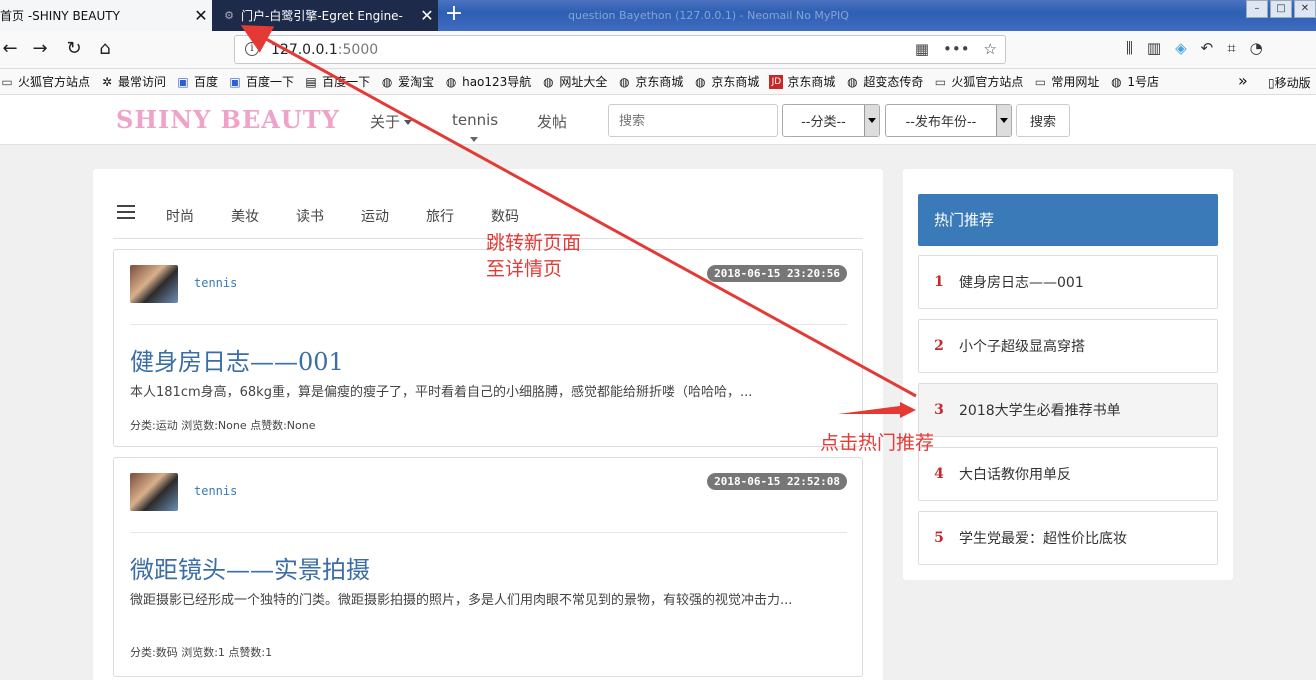 This screenshot has width=1316, height=680. I want to click on hot-rank: 2, so click(939, 346).